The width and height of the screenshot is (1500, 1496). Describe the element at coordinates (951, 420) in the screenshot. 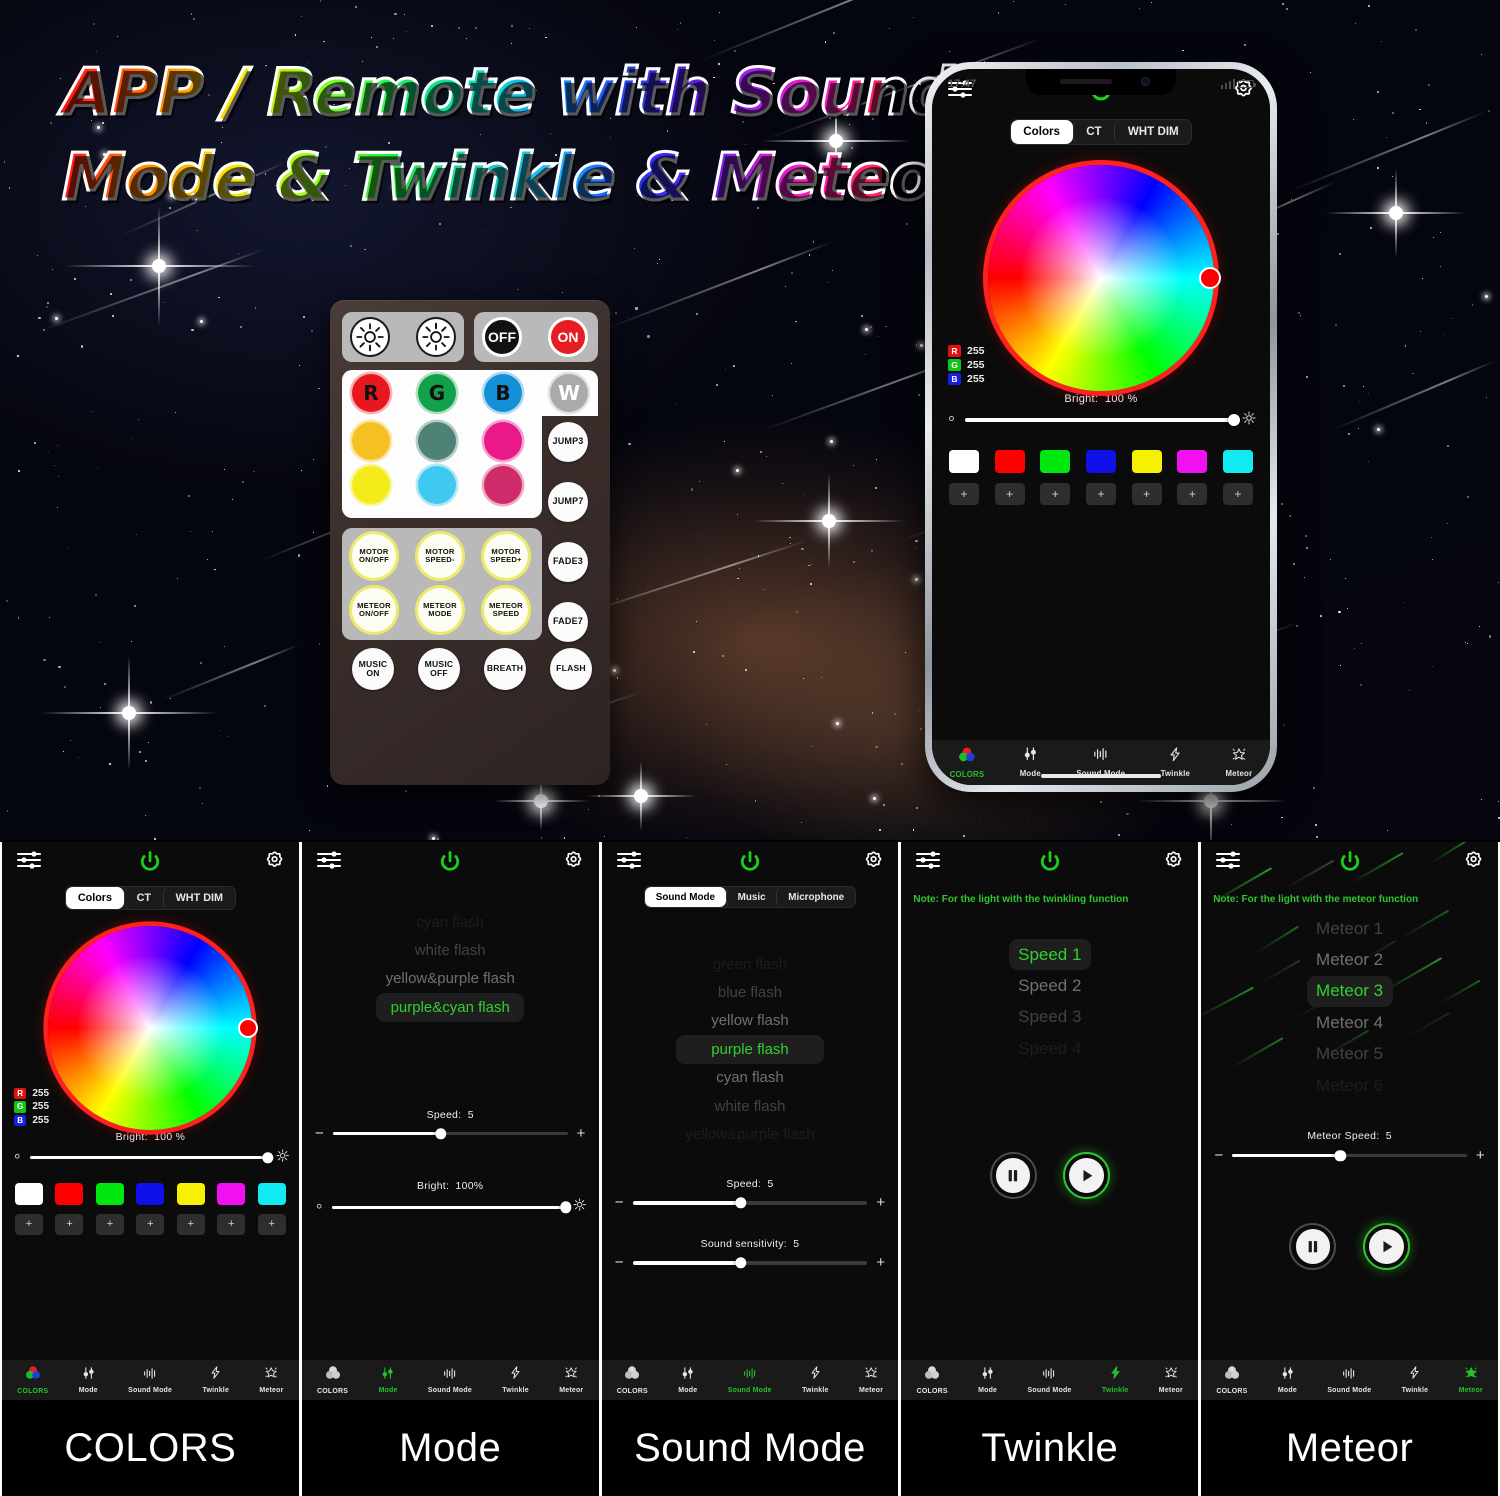

I see `sun-small-icon` at that location.